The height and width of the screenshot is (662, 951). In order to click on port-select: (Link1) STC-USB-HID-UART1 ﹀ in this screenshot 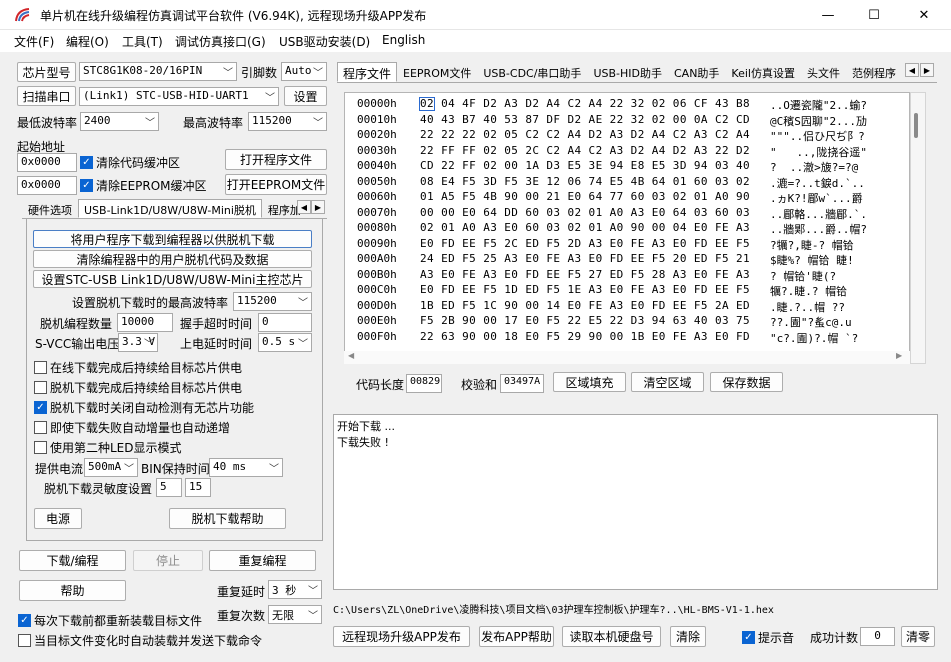, I will do `click(179, 96)`.